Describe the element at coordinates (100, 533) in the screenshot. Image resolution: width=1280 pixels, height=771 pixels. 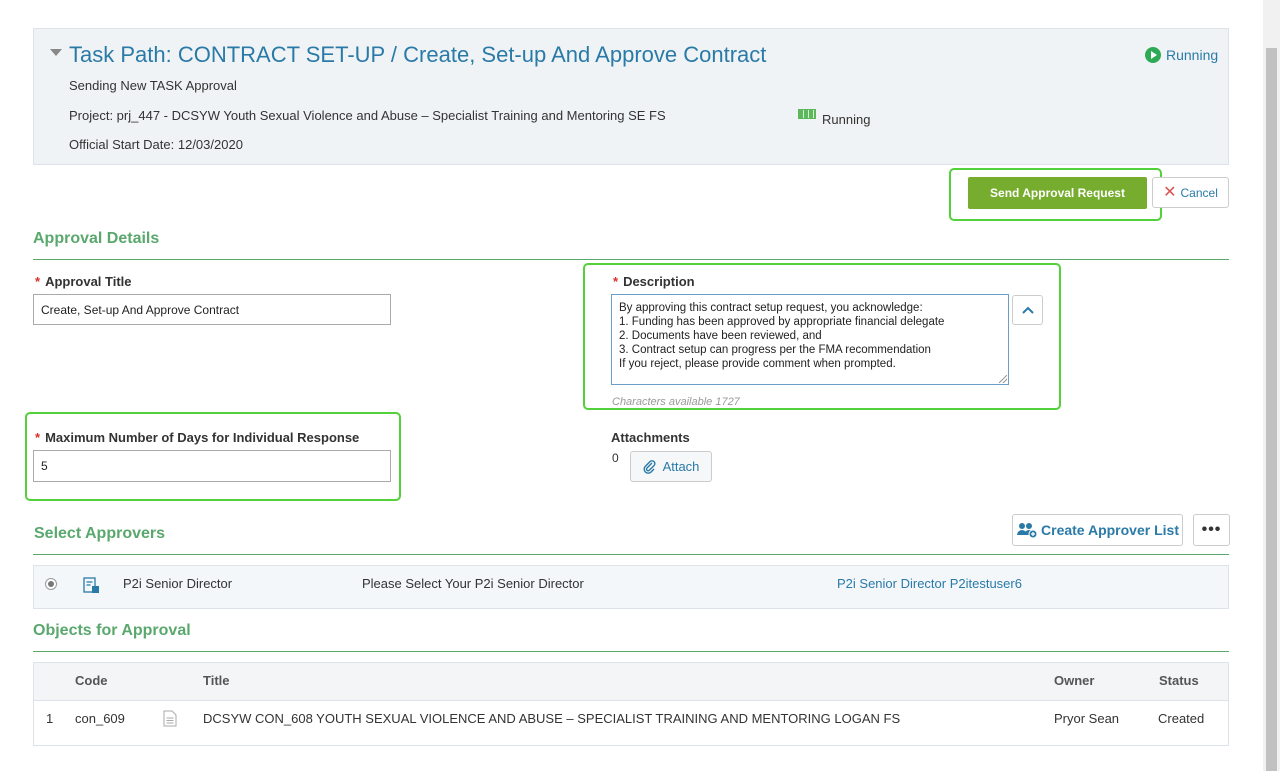
I see `select-approvers-heading: Select Approvers` at that location.